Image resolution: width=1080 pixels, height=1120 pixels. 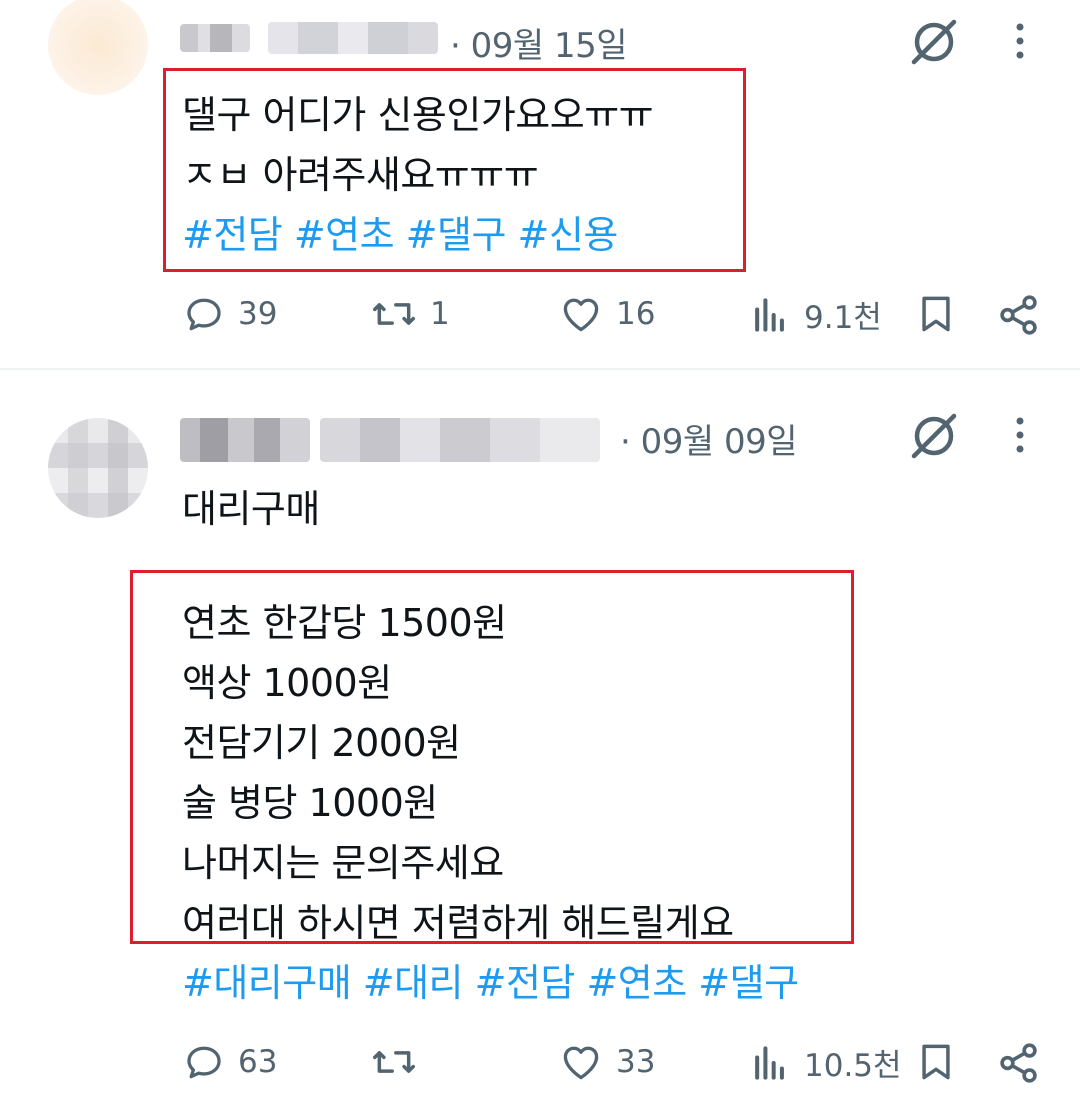 I want to click on reply-button: 39, so click(x=229, y=314).